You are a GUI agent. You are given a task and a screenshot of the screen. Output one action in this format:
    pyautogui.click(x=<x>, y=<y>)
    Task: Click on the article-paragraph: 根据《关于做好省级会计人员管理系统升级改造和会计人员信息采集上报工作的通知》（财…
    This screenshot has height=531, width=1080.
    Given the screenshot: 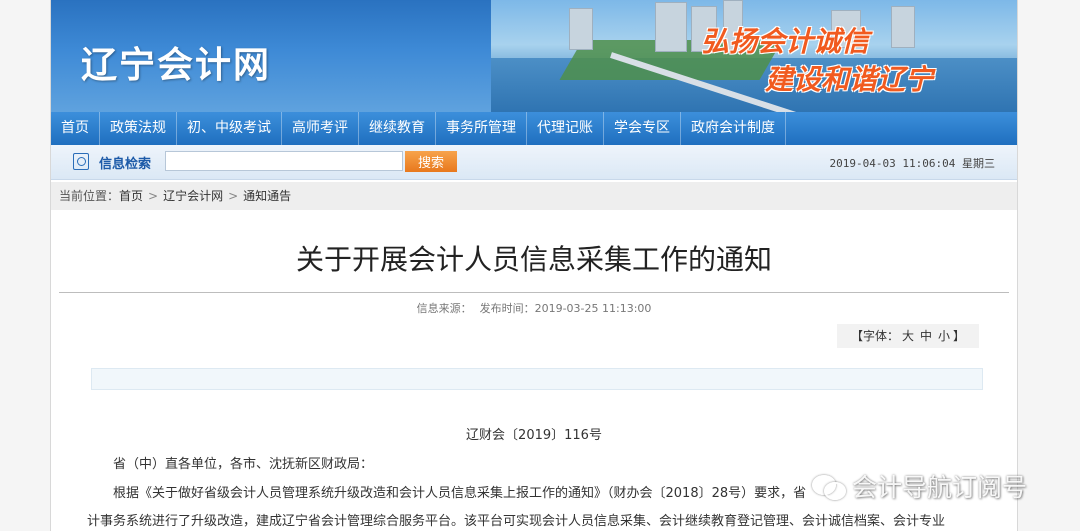 What is the action you would take?
    pyautogui.click(x=460, y=493)
    